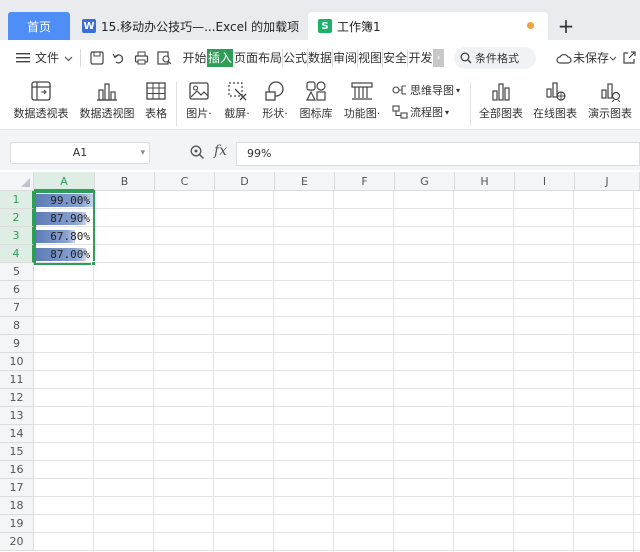 Image resolution: width=640 pixels, height=552 pixels. I want to click on row-header: 3, so click(17, 236).